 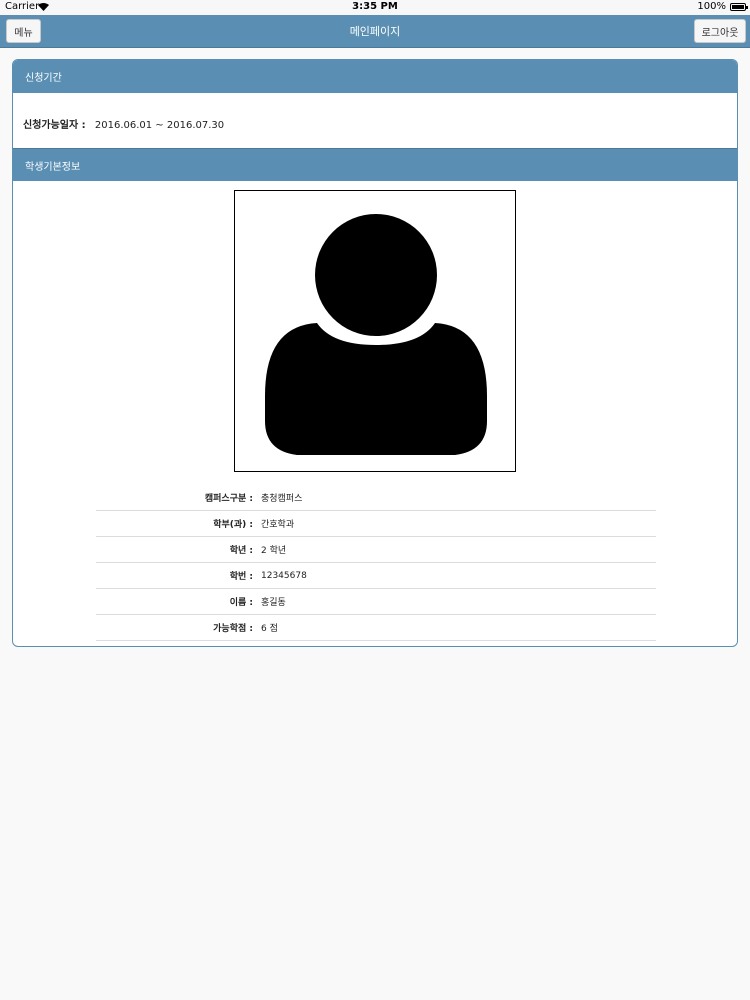 I want to click on user-silhouette-icon, so click(x=376, y=334).